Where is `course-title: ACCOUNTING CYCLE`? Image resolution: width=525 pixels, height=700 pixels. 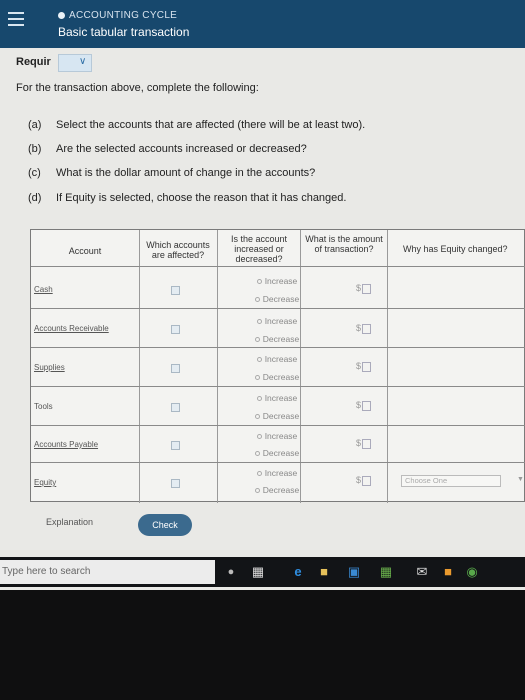 course-title: ACCOUNTING CYCLE is located at coordinates (117, 15).